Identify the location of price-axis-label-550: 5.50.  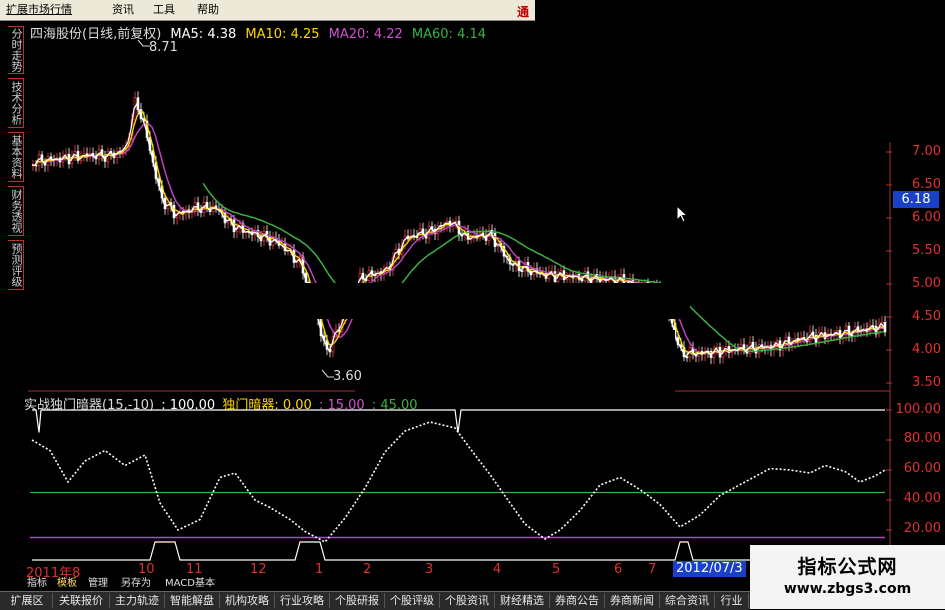
(926, 250).